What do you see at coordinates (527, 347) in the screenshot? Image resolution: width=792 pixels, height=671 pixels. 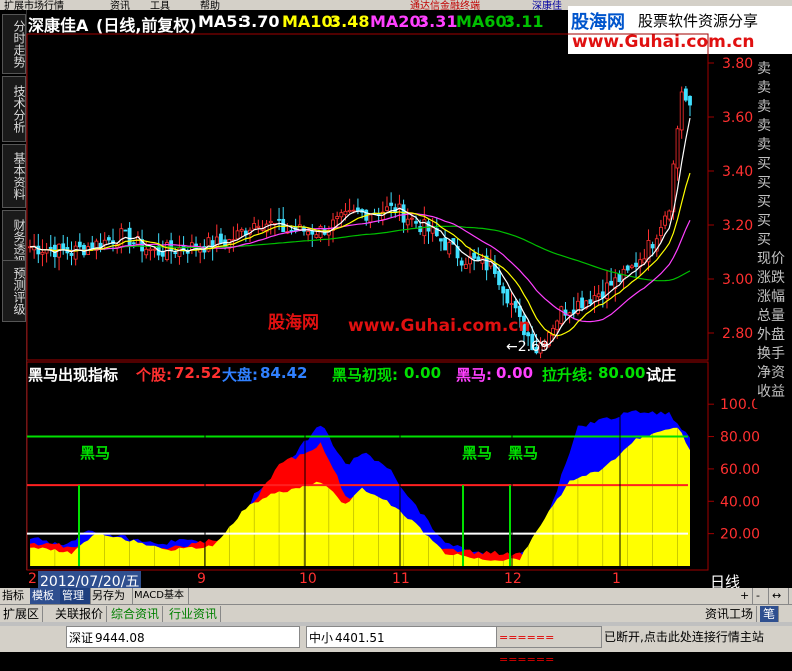 I see `low-price-label: ←2.69` at bounding box center [527, 347].